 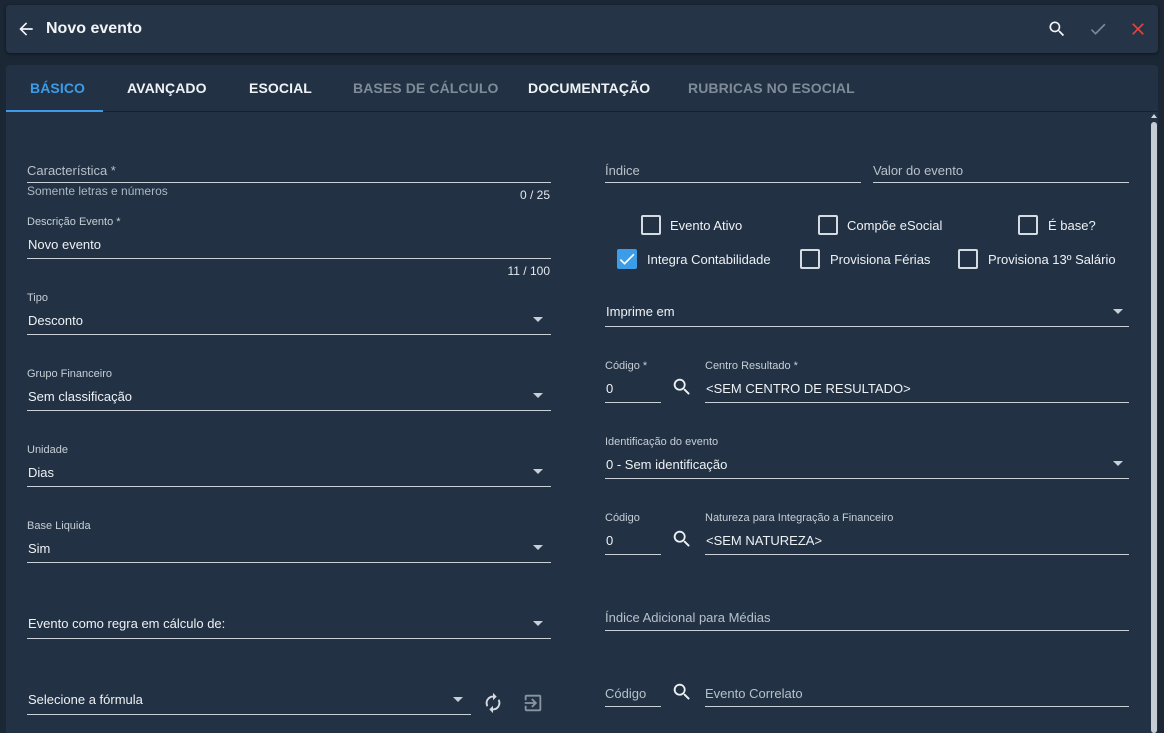 I want to click on identificacao-evento-label: Identificação do evento, so click(x=662, y=442).